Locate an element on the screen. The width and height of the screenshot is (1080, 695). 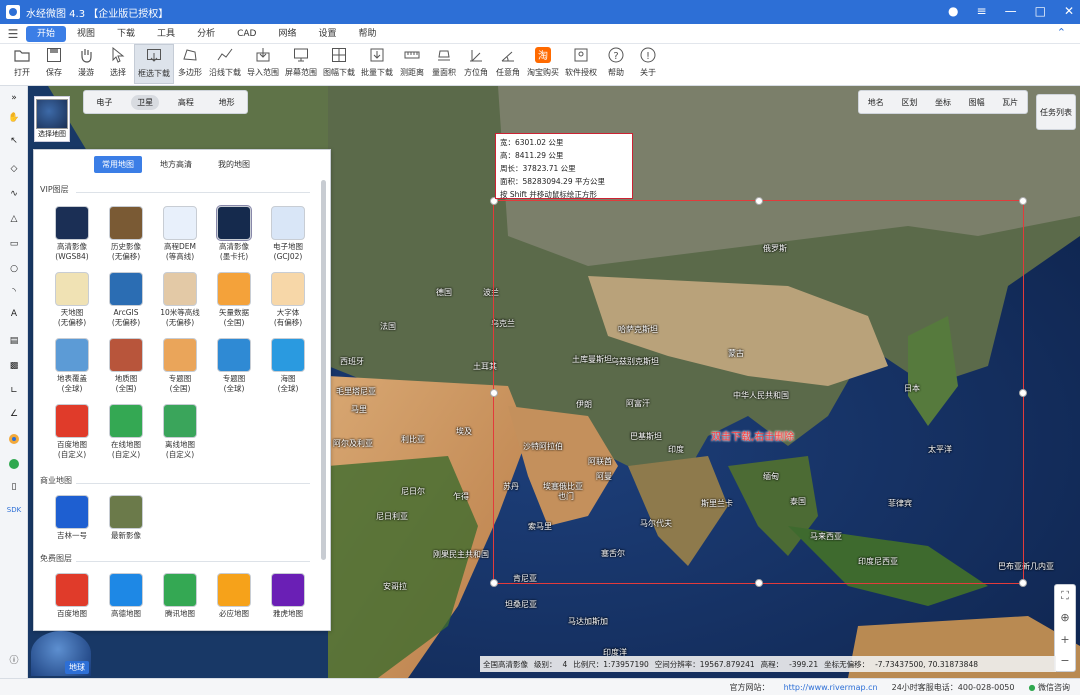
menu-view: 视图 is located at coordinates (86, 34).